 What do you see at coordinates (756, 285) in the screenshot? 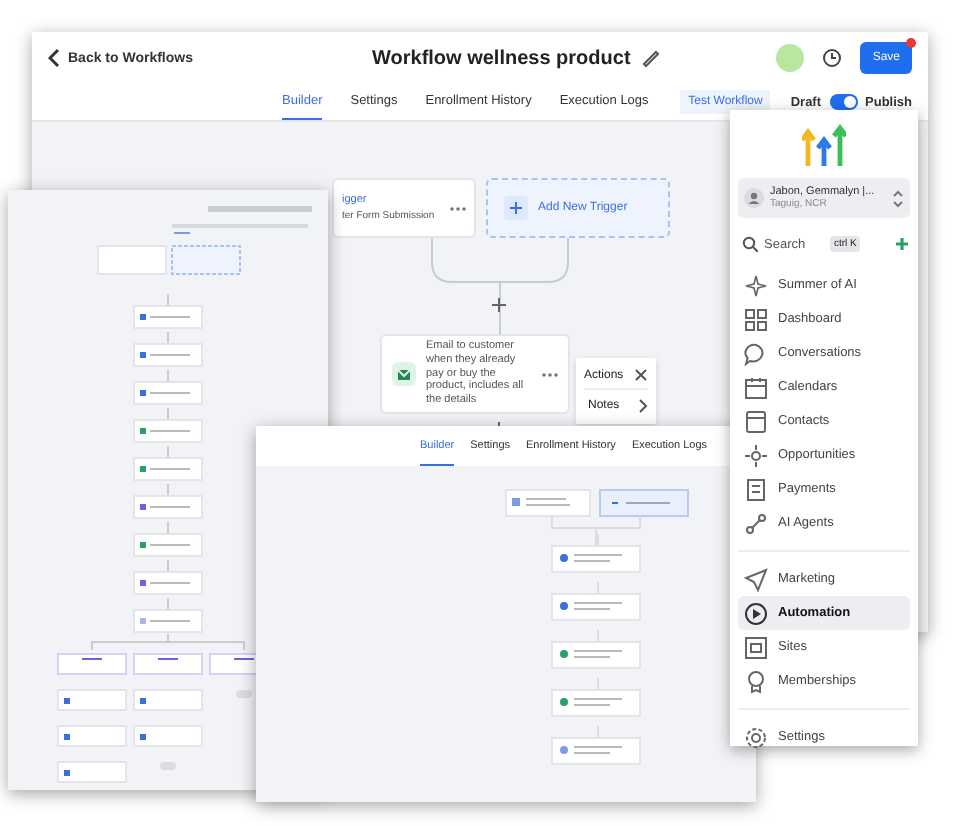
I see `sparkle-icon` at bounding box center [756, 285].